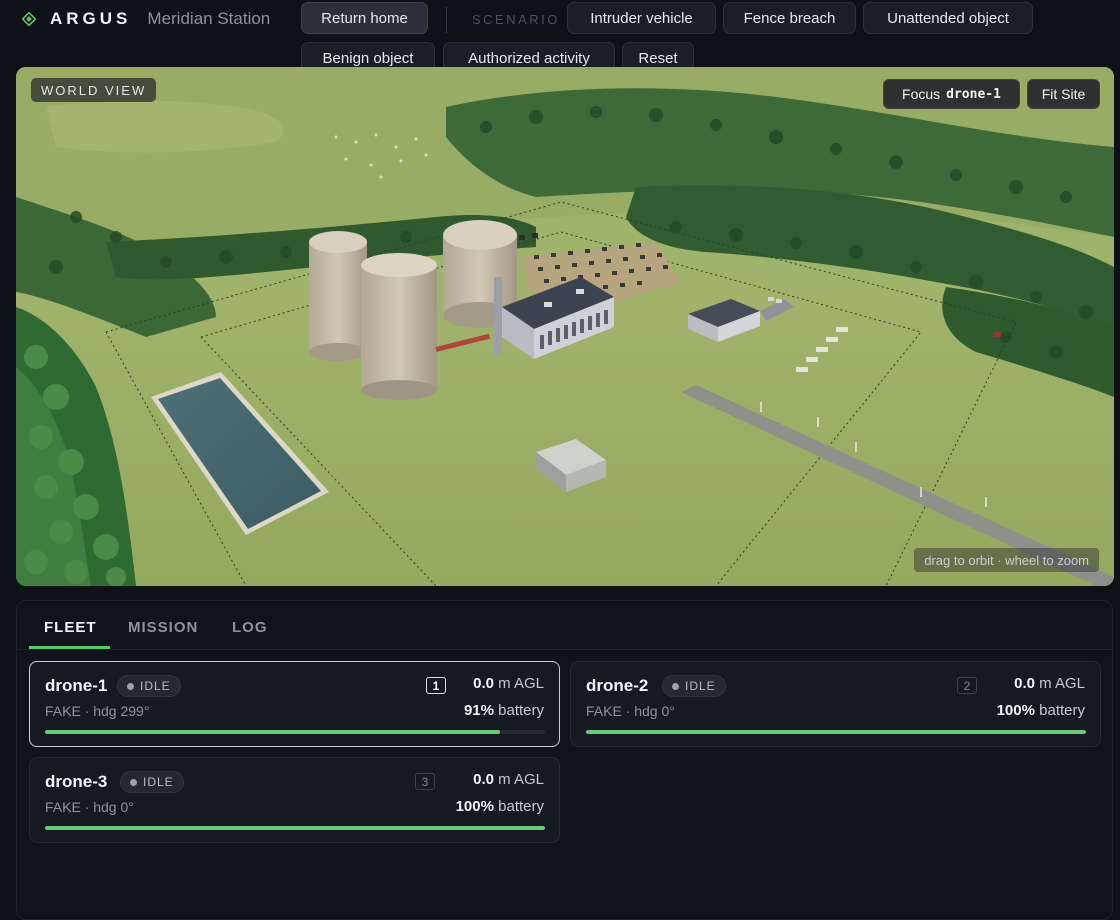 Image resolution: width=1120 pixels, height=920 pixels. I want to click on scenario-label: SCENARIO, so click(516, 19).